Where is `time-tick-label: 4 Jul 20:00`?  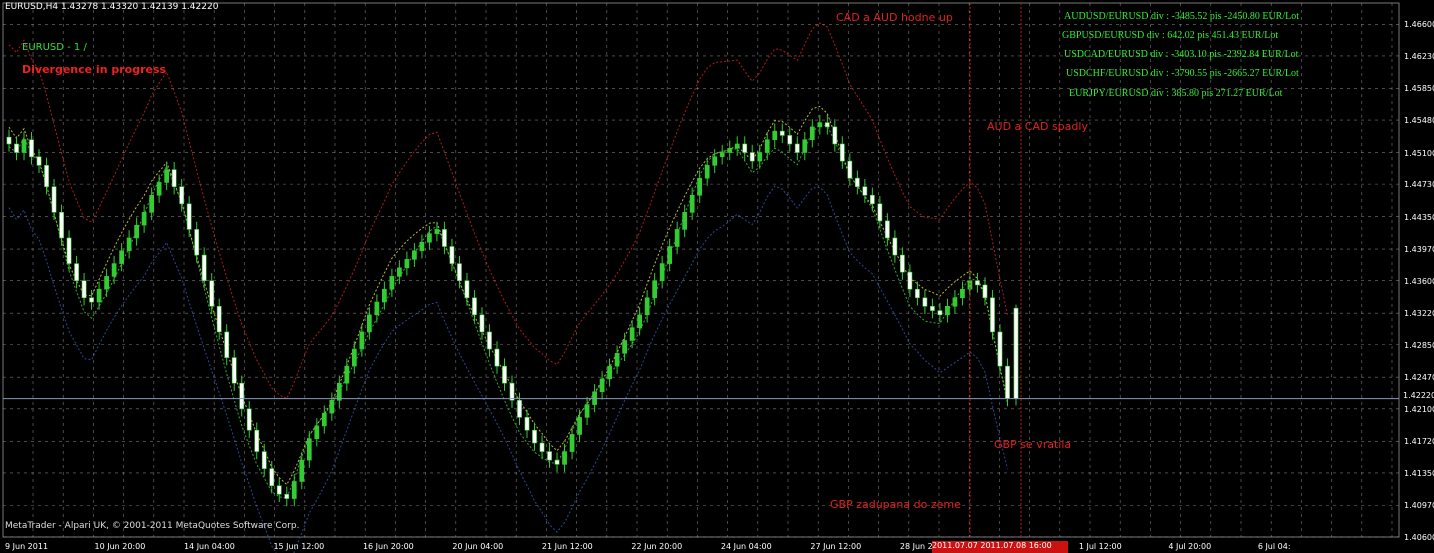
time-tick-label: 4 Jul 20:00 is located at coordinates (1190, 546).